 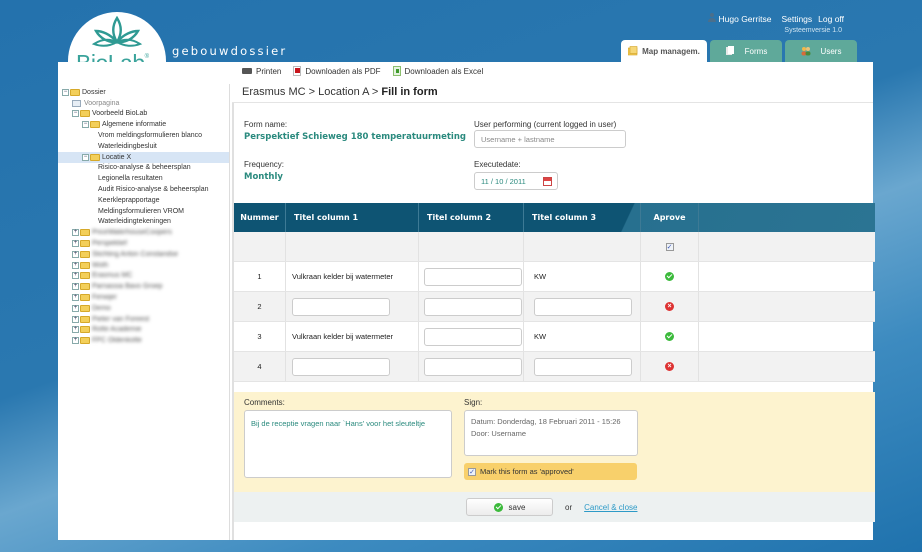 What do you see at coordinates (143, 211) in the screenshot?
I see `tree-node: Meldingsformulieren VROM` at bounding box center [143, 211].